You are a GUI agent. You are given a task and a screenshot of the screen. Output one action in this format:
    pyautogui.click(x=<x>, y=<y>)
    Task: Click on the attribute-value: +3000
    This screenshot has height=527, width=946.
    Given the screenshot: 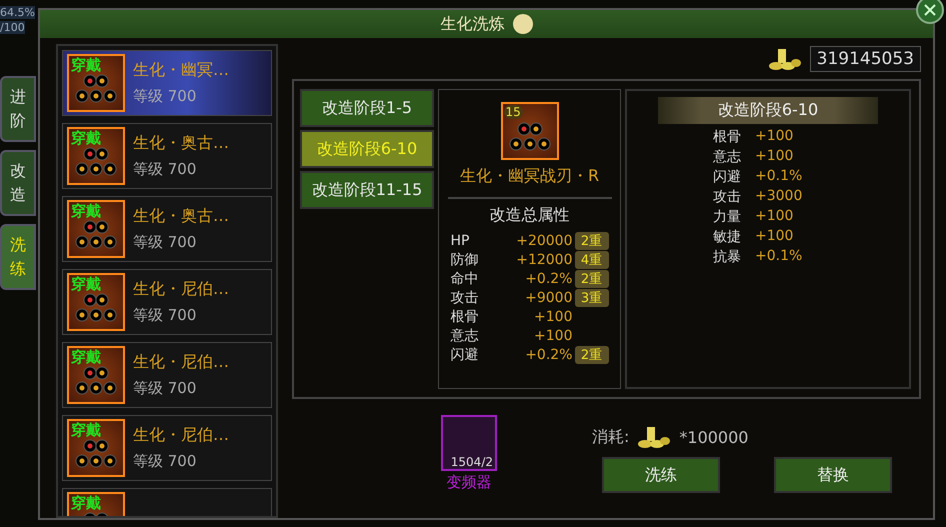 What is the action you would take?
    pyautogui.click(x=779, y=197)
    